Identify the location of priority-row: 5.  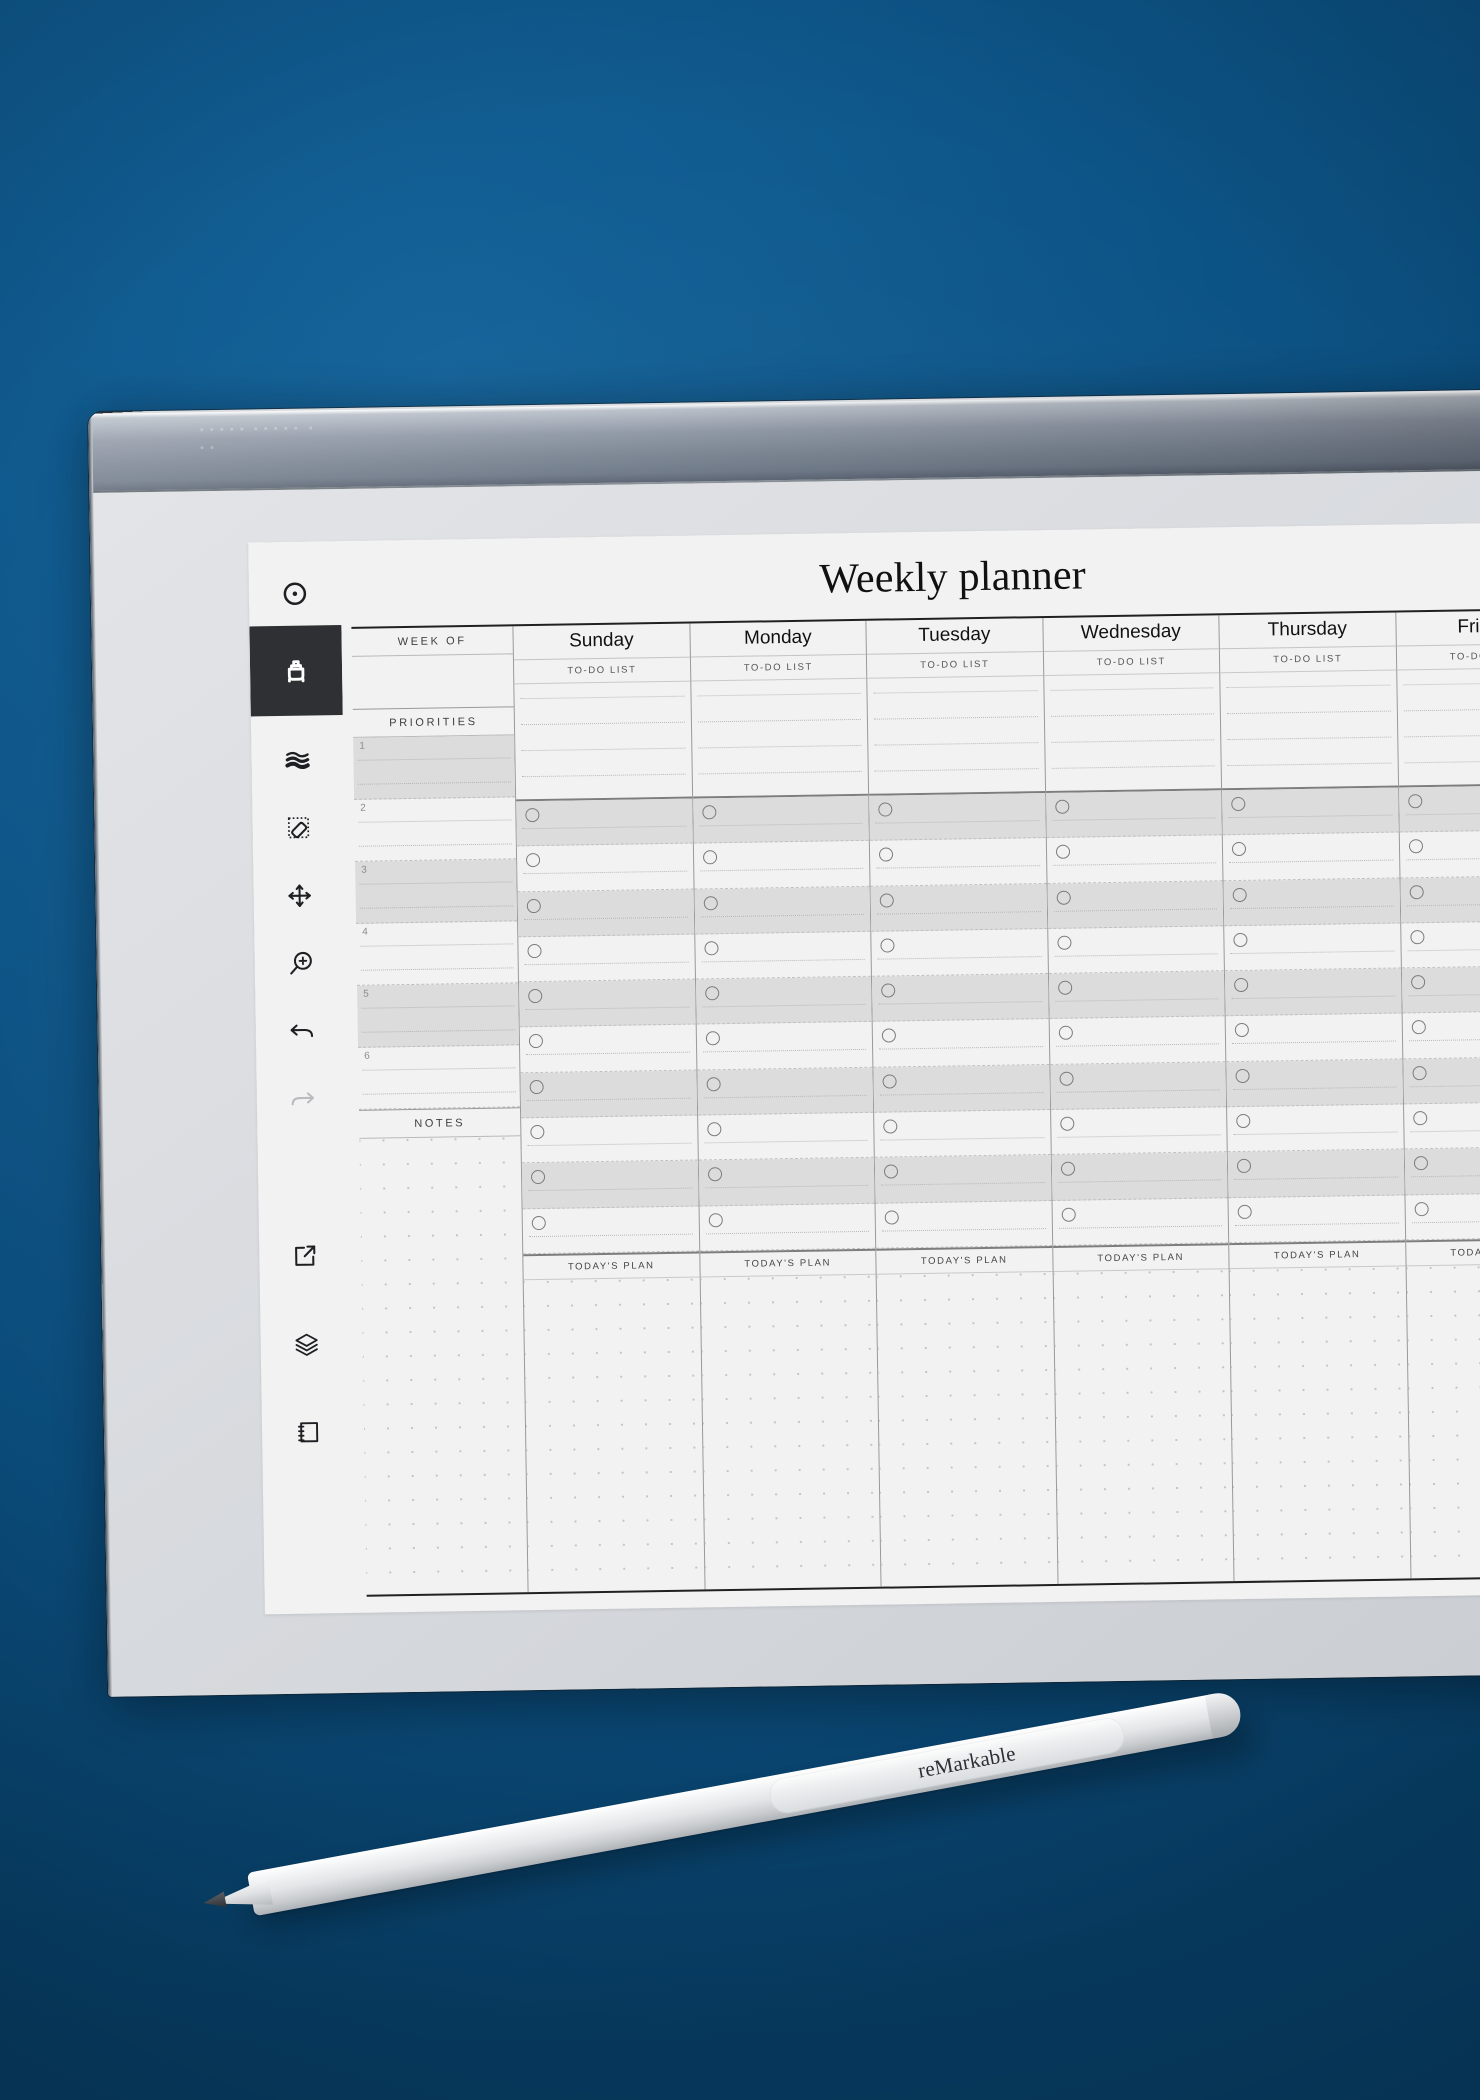
(438, 1015).